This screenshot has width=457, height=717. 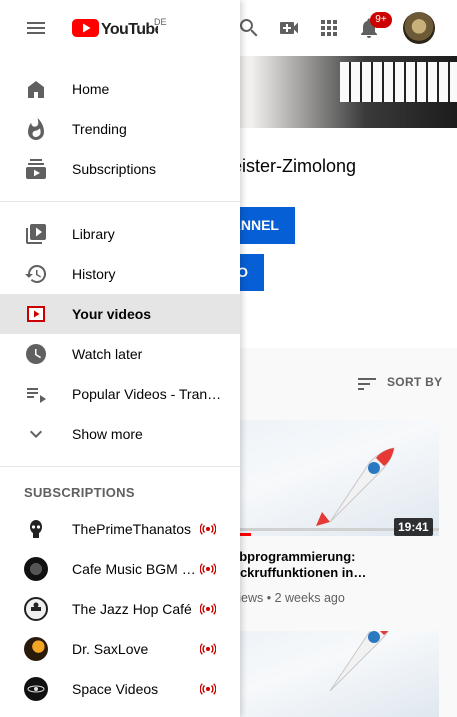 What do you see at coordinates (36, 273) in the screenshot?
I see `history-icon` at bounding box center [36, 273].